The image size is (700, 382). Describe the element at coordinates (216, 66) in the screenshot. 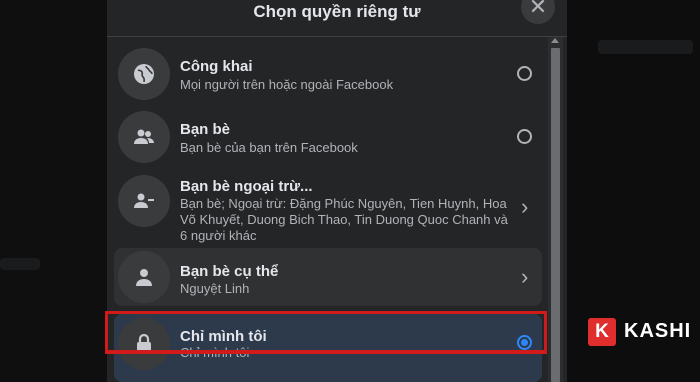

I see `option-title: Công khai` at that location.